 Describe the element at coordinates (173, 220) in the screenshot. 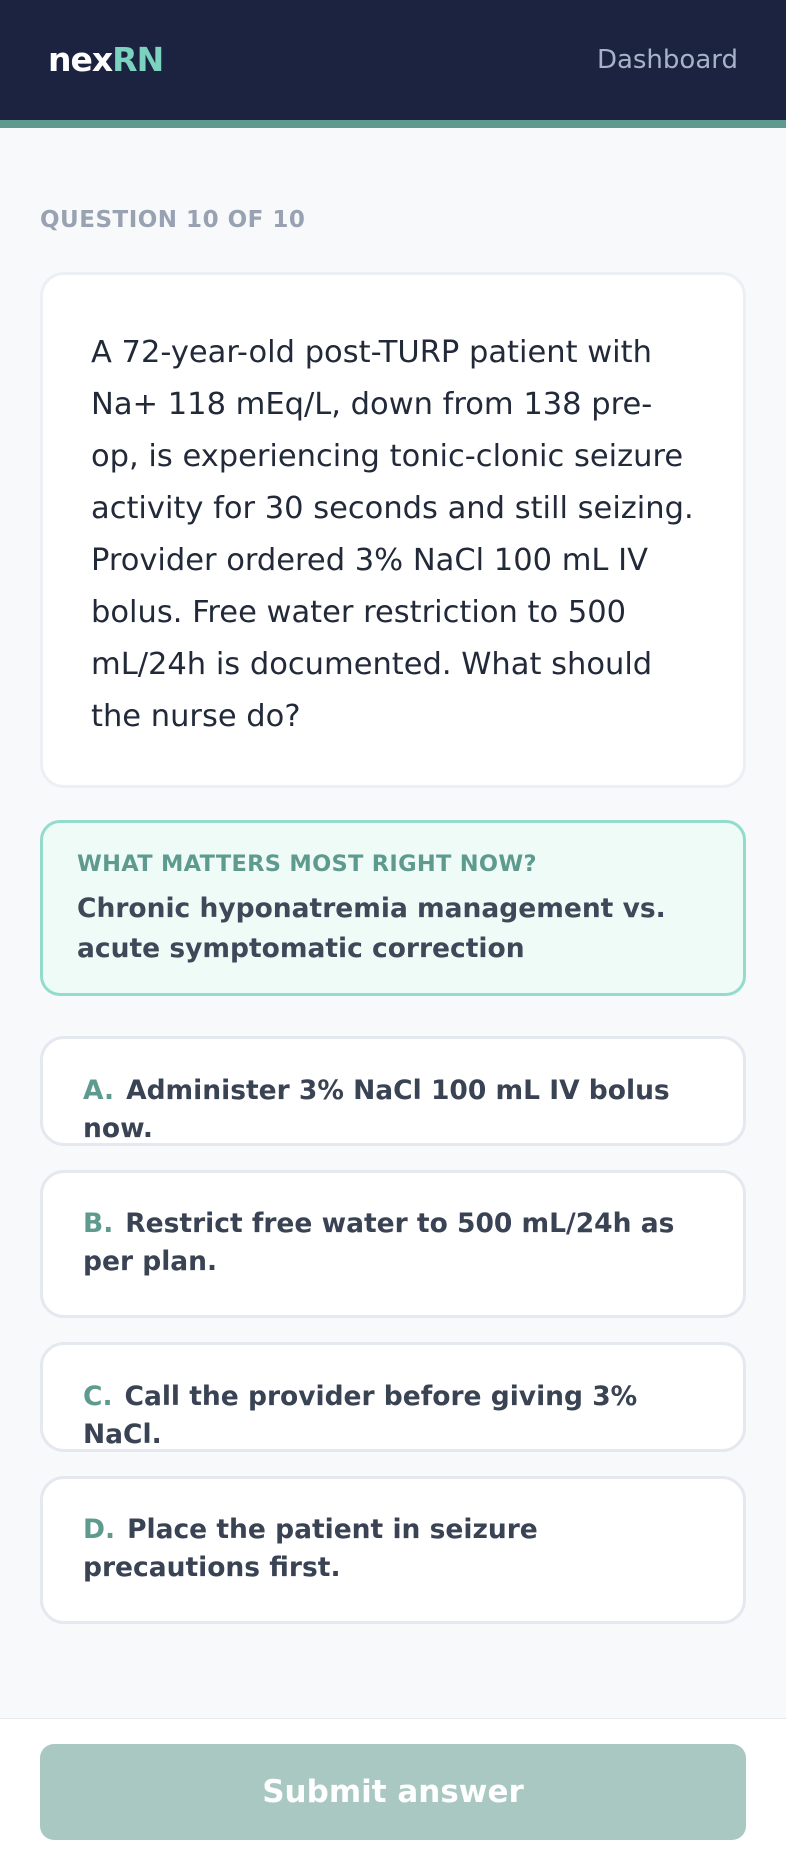

I see `question-progress: QUESTION 10 OF 10` at that location.